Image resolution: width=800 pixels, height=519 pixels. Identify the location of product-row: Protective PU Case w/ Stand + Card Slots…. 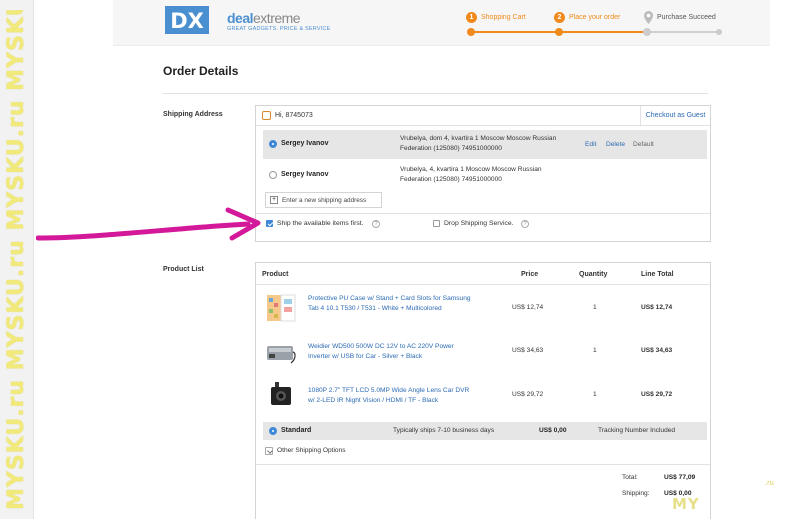
(483, 309).